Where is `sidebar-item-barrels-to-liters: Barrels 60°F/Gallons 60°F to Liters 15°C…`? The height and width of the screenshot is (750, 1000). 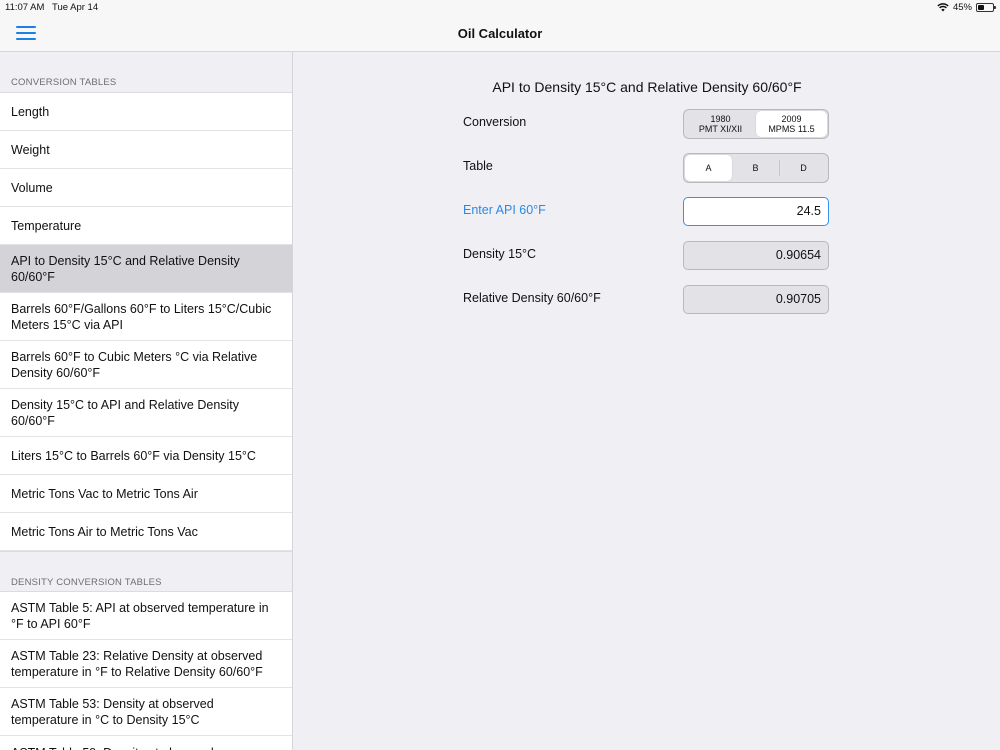
sidebar-item-barrels-to-liters: Barrels 60°F/Gallons 60°F to Liters 15°C… is located at coordinates (146, 317).